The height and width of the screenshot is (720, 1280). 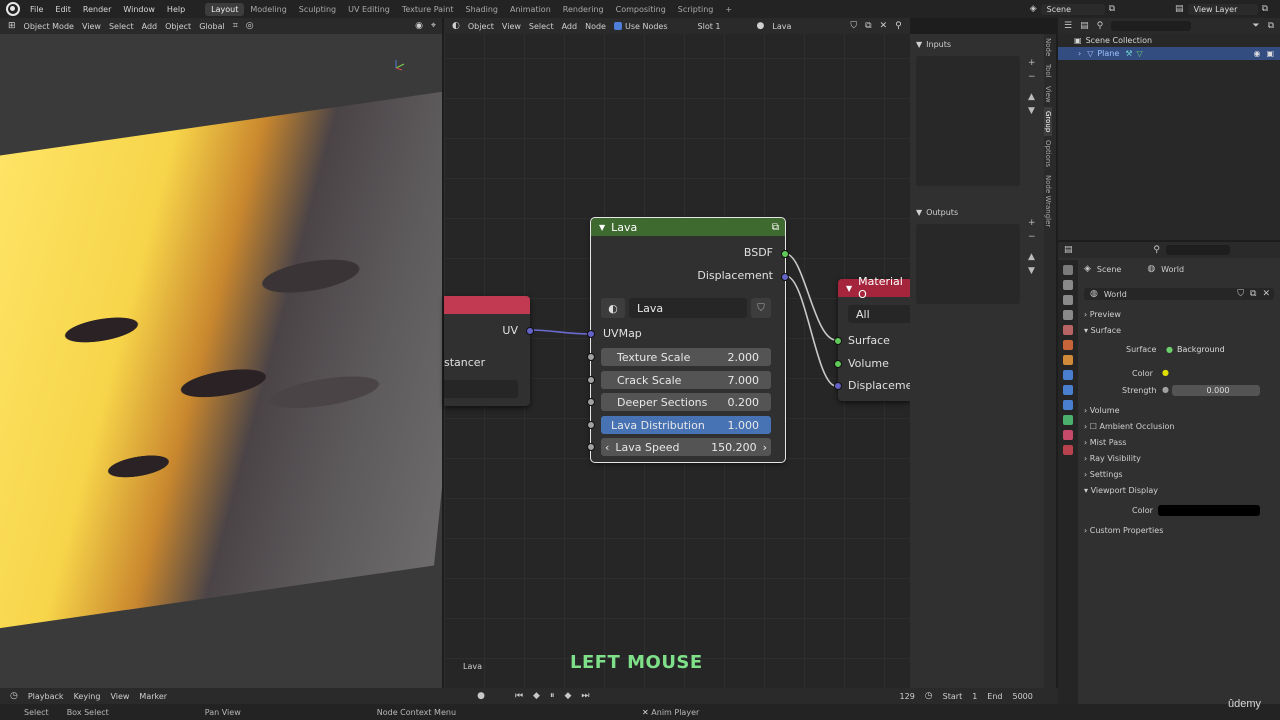 I want to click on color-socket-icon: ●, so click(x=1165, y=372).